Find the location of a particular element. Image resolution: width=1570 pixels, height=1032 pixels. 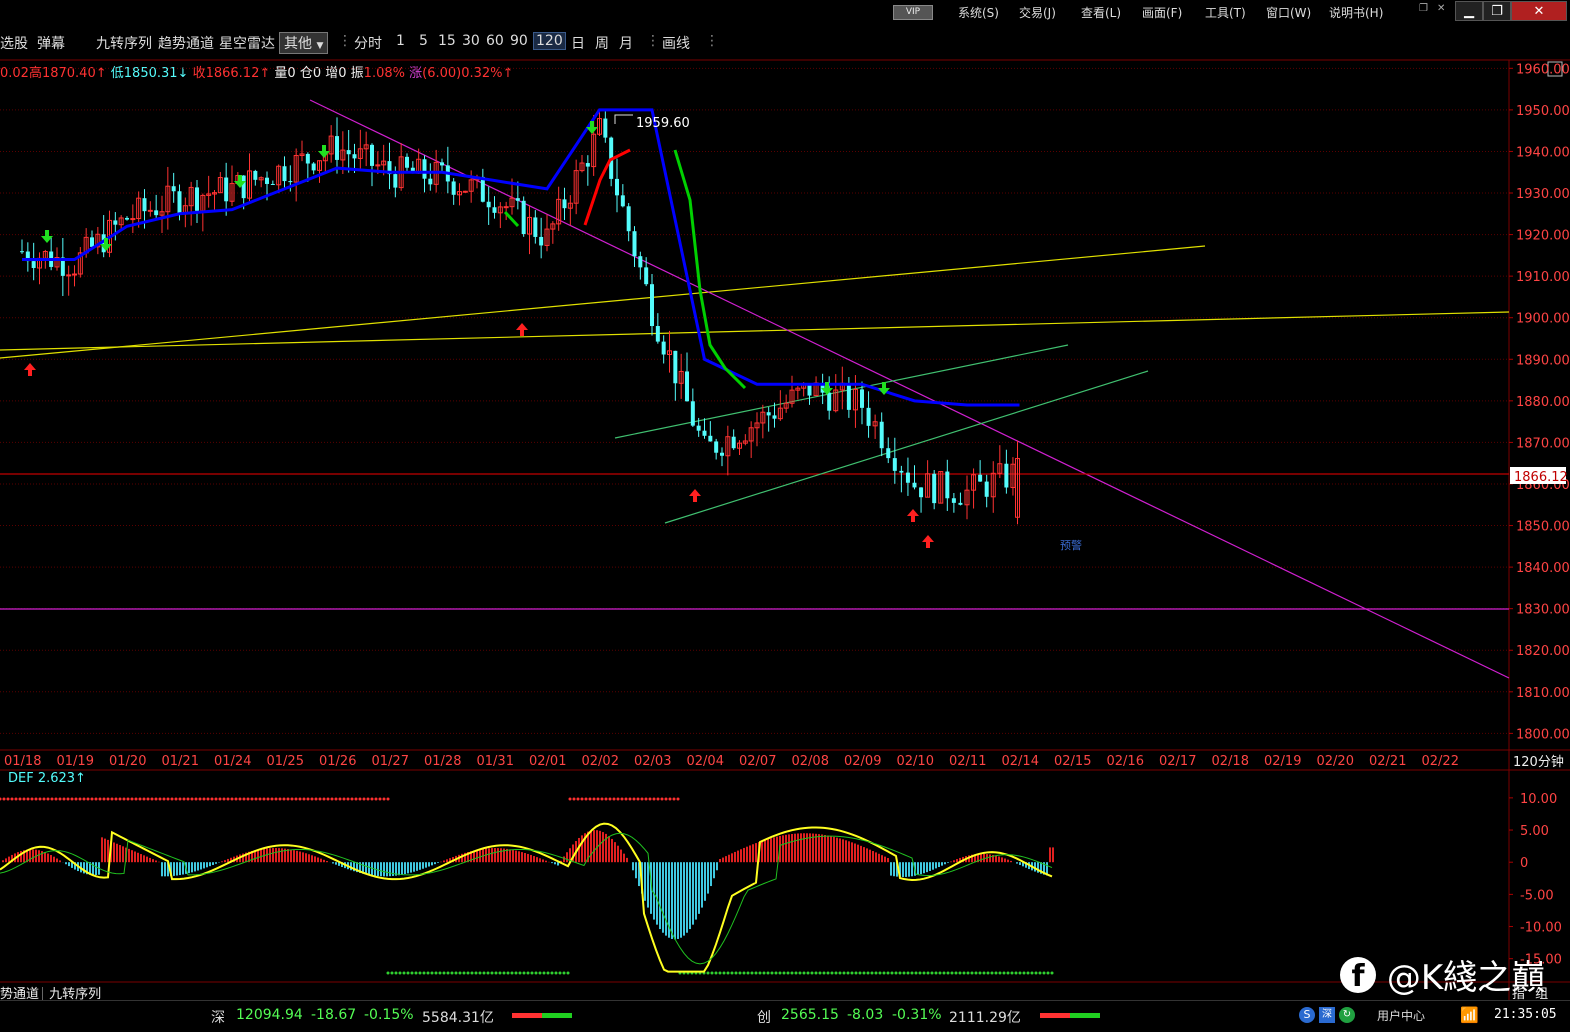

x-tick-label: 02/10 is located at coordinates (915, 761).